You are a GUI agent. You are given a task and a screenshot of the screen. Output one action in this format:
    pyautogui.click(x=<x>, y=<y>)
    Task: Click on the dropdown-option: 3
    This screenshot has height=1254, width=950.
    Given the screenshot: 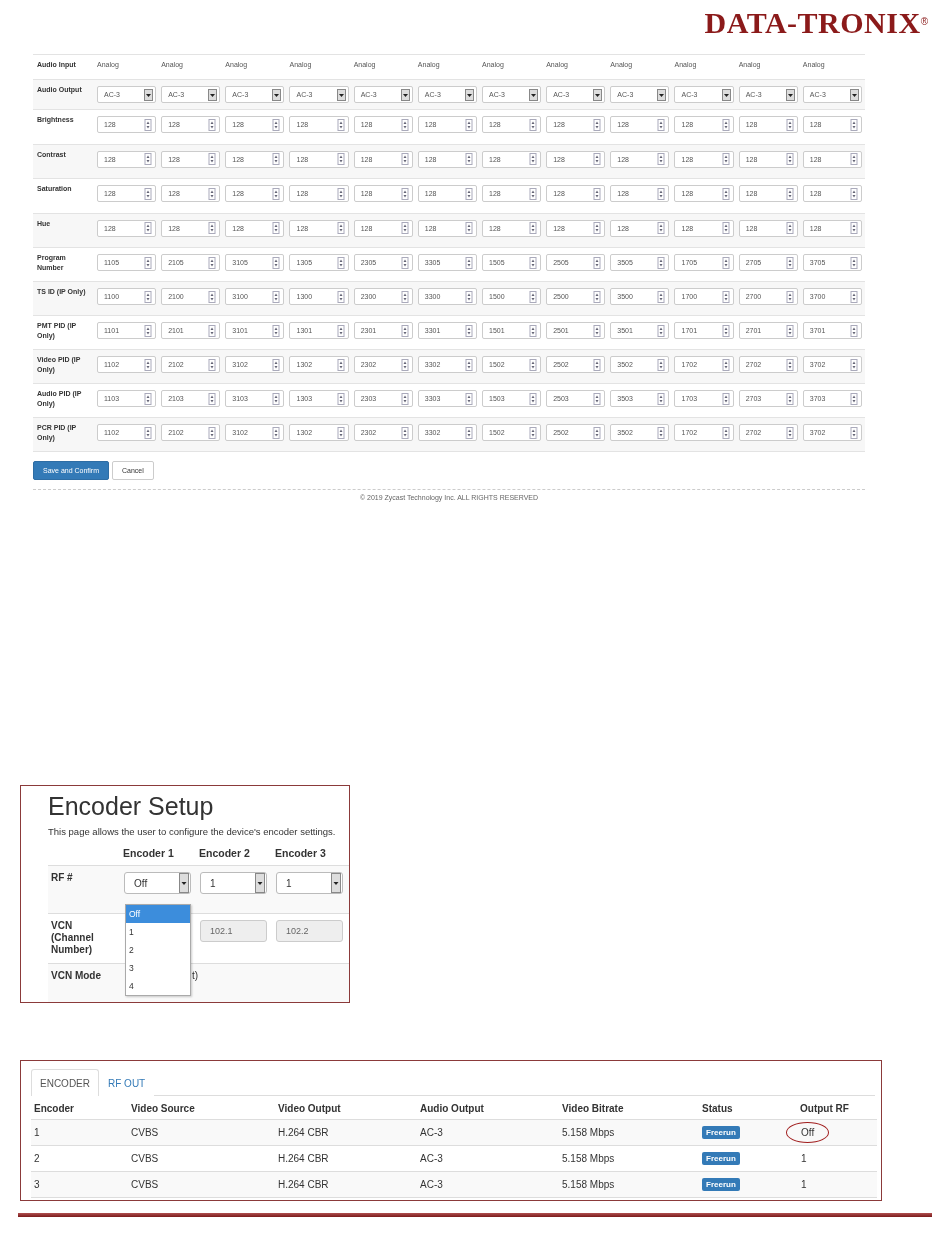 What is the action you would take?
    pyautogui.click(x=158, y=968)
    